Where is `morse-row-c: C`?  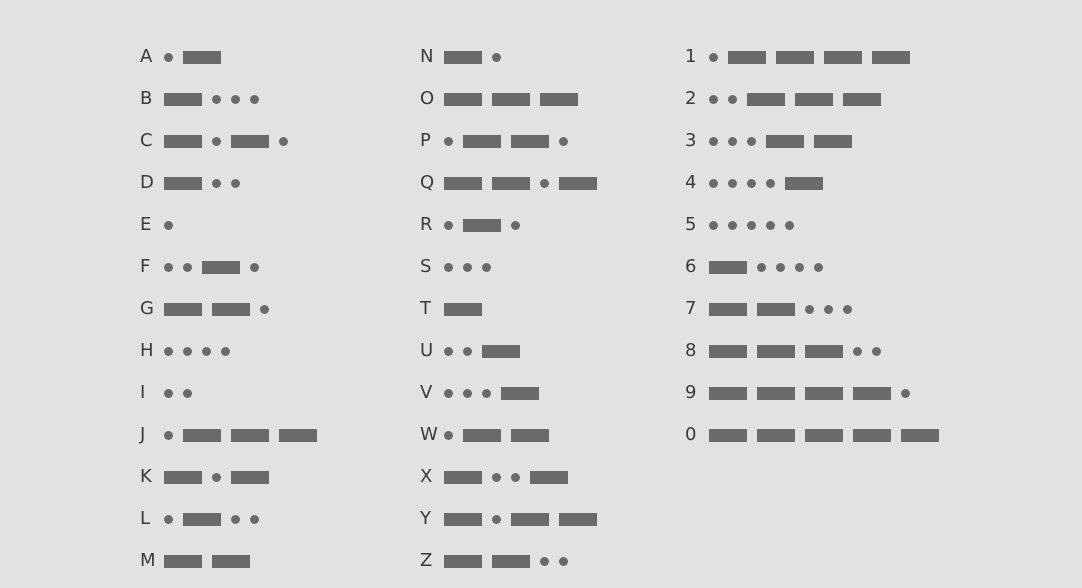
morse-row-c: C is located at coordinates (228, 141).